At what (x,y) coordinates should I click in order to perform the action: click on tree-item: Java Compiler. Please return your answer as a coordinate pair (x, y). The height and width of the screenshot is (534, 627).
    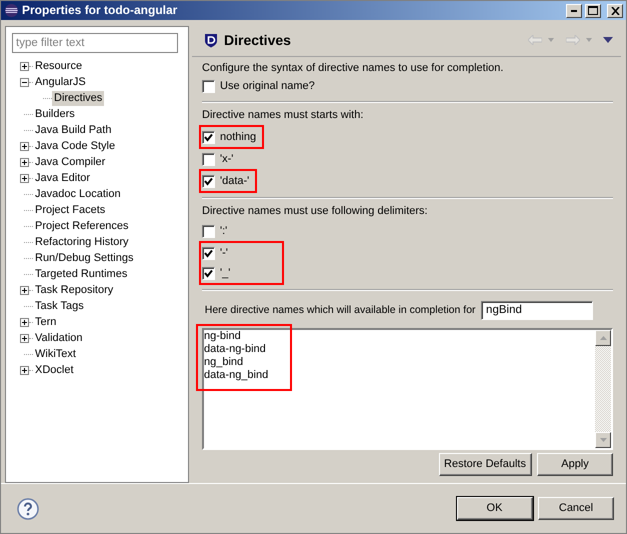
    Looking at the image, I should click on (70, 162).